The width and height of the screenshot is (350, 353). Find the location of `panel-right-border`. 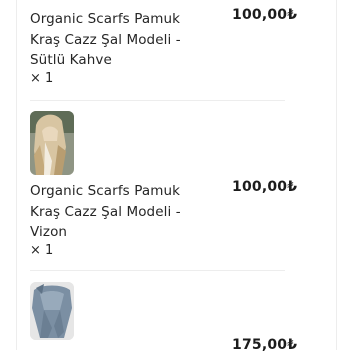

panel-right-border is located at coordinates (336, 175).